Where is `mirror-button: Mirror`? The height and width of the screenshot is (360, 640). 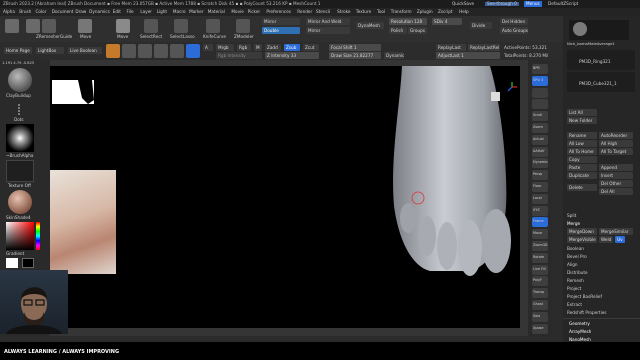 mirror-button: Mirror is located at coordinates (281, 21).